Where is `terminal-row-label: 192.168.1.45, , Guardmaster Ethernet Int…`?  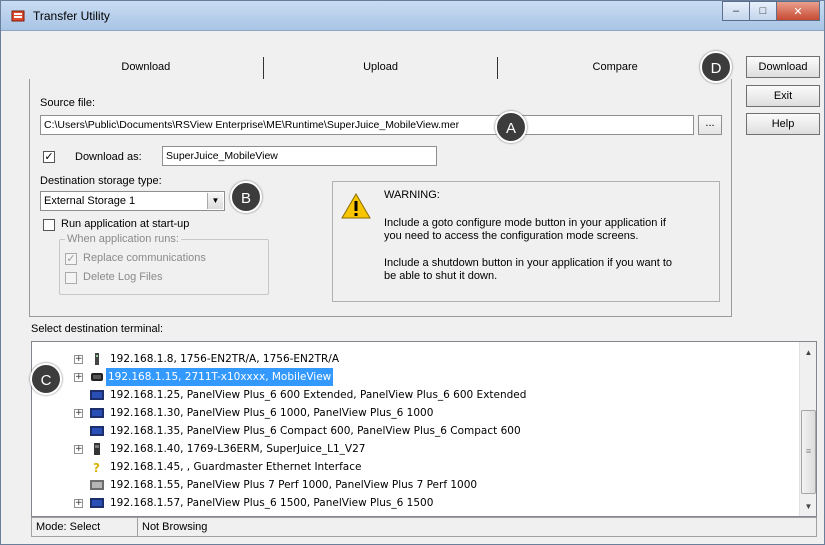
terminal-row-label: 192.168.1.45, , Guardmaster Ethernet Int… is located at coordinates (236, 467).